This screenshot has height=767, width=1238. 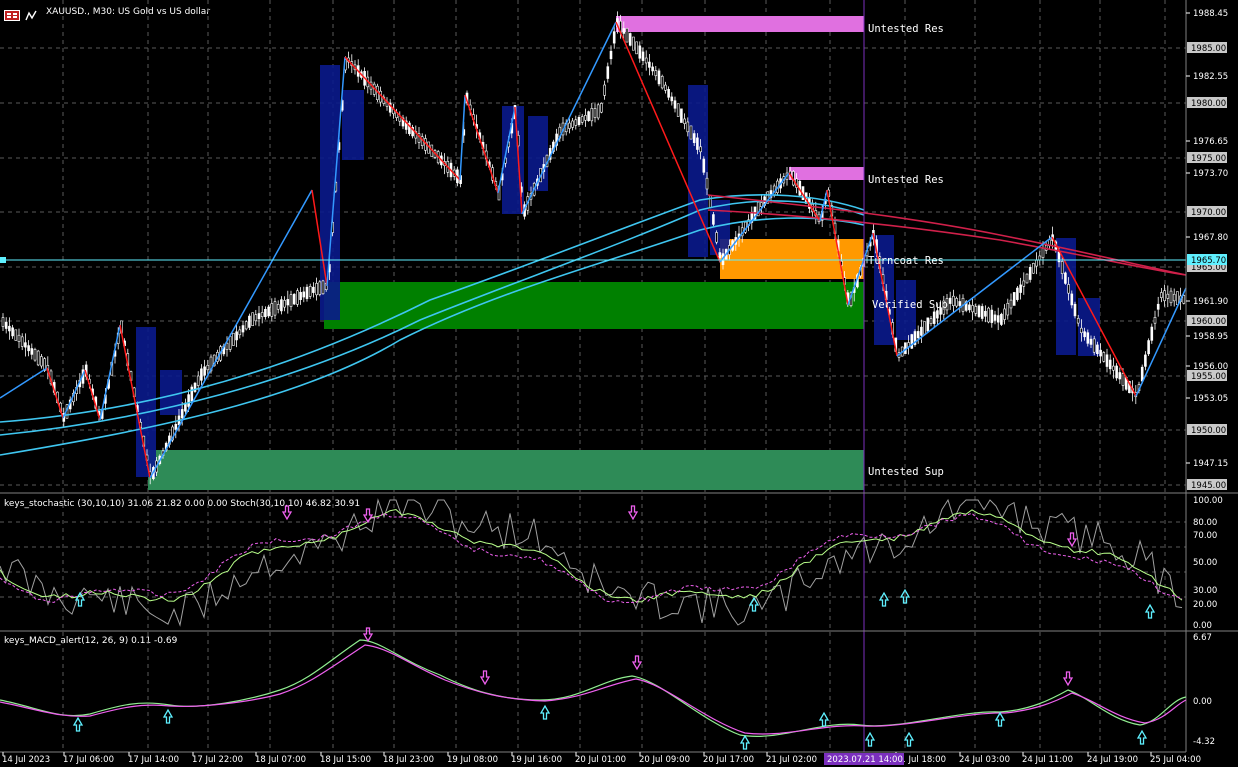 I want to click on macd-level-label: 6.67, so click(x=1202, y=638).